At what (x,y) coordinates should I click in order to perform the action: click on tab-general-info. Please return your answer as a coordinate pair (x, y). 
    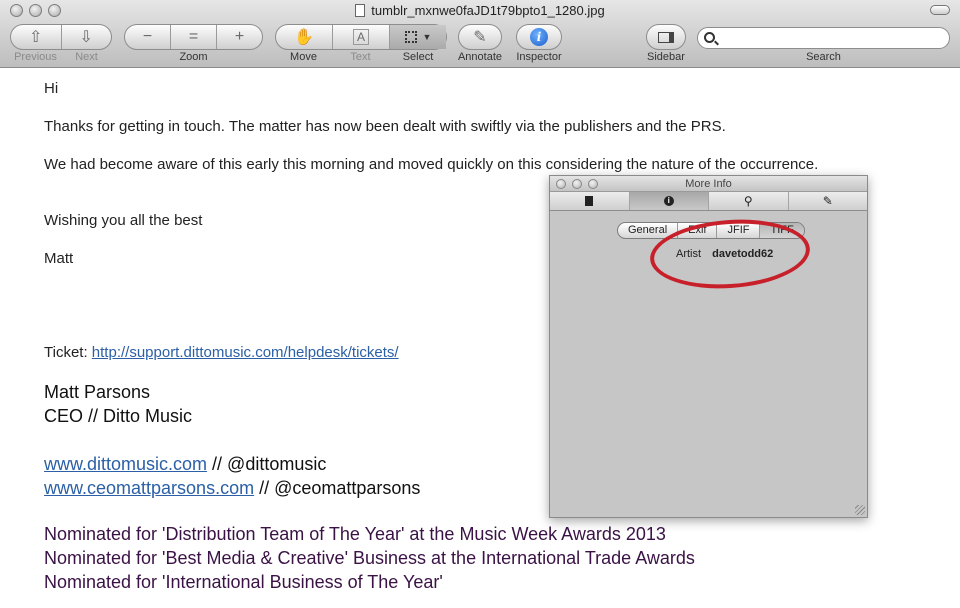
    Looking at the image, I should click on (590, 201).